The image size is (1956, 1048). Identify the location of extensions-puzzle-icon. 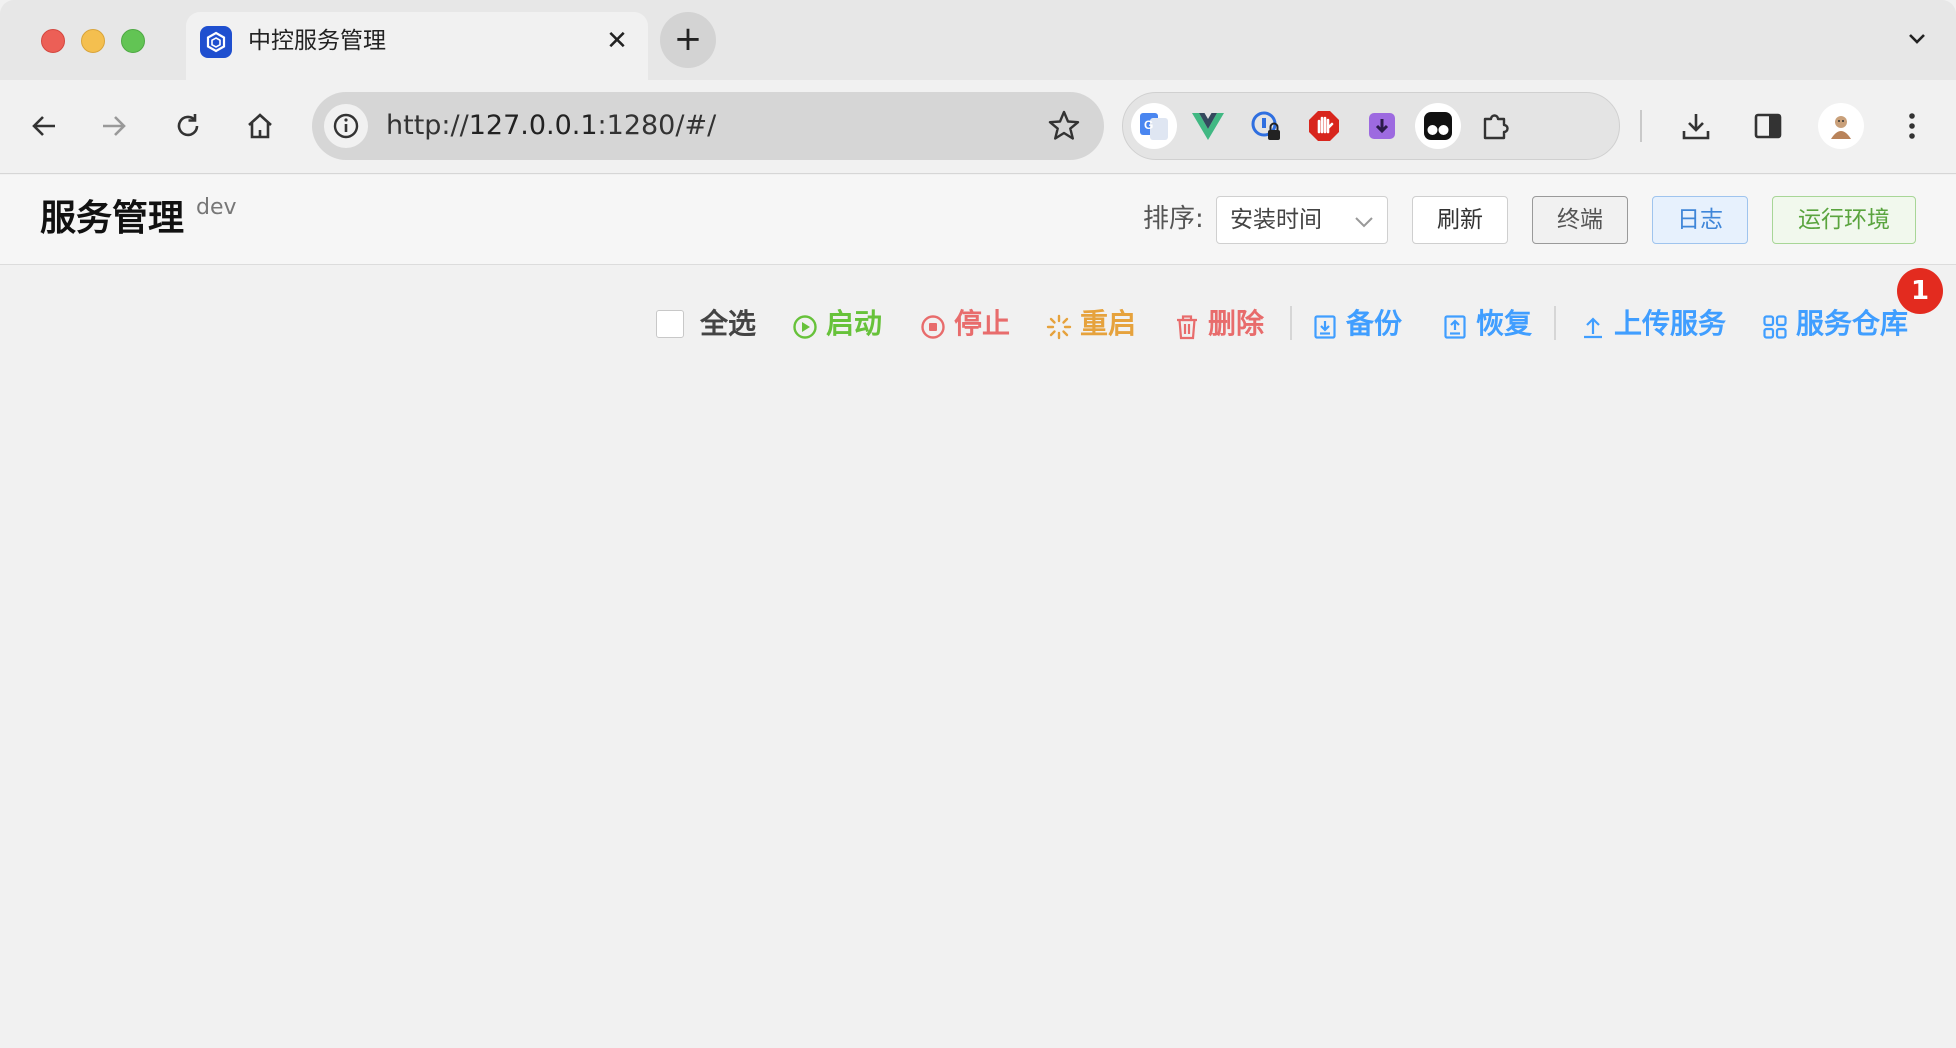
(1496, 126).